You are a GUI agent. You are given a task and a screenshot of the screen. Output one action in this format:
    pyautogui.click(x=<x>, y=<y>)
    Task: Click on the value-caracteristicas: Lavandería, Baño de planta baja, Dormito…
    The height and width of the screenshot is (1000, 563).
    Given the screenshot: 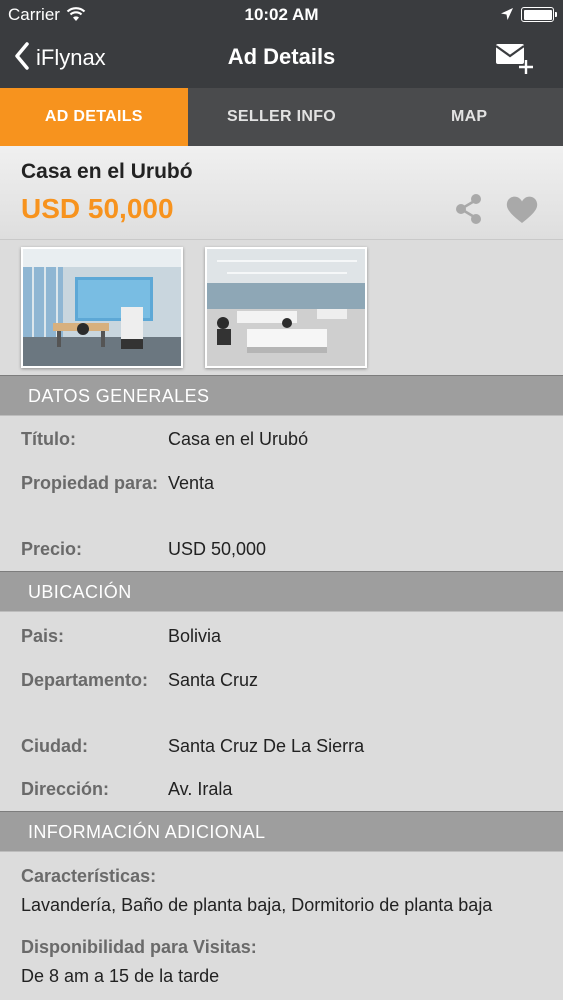 What is the action you would take?
    pyautogui.click(x=257, y=905)
    